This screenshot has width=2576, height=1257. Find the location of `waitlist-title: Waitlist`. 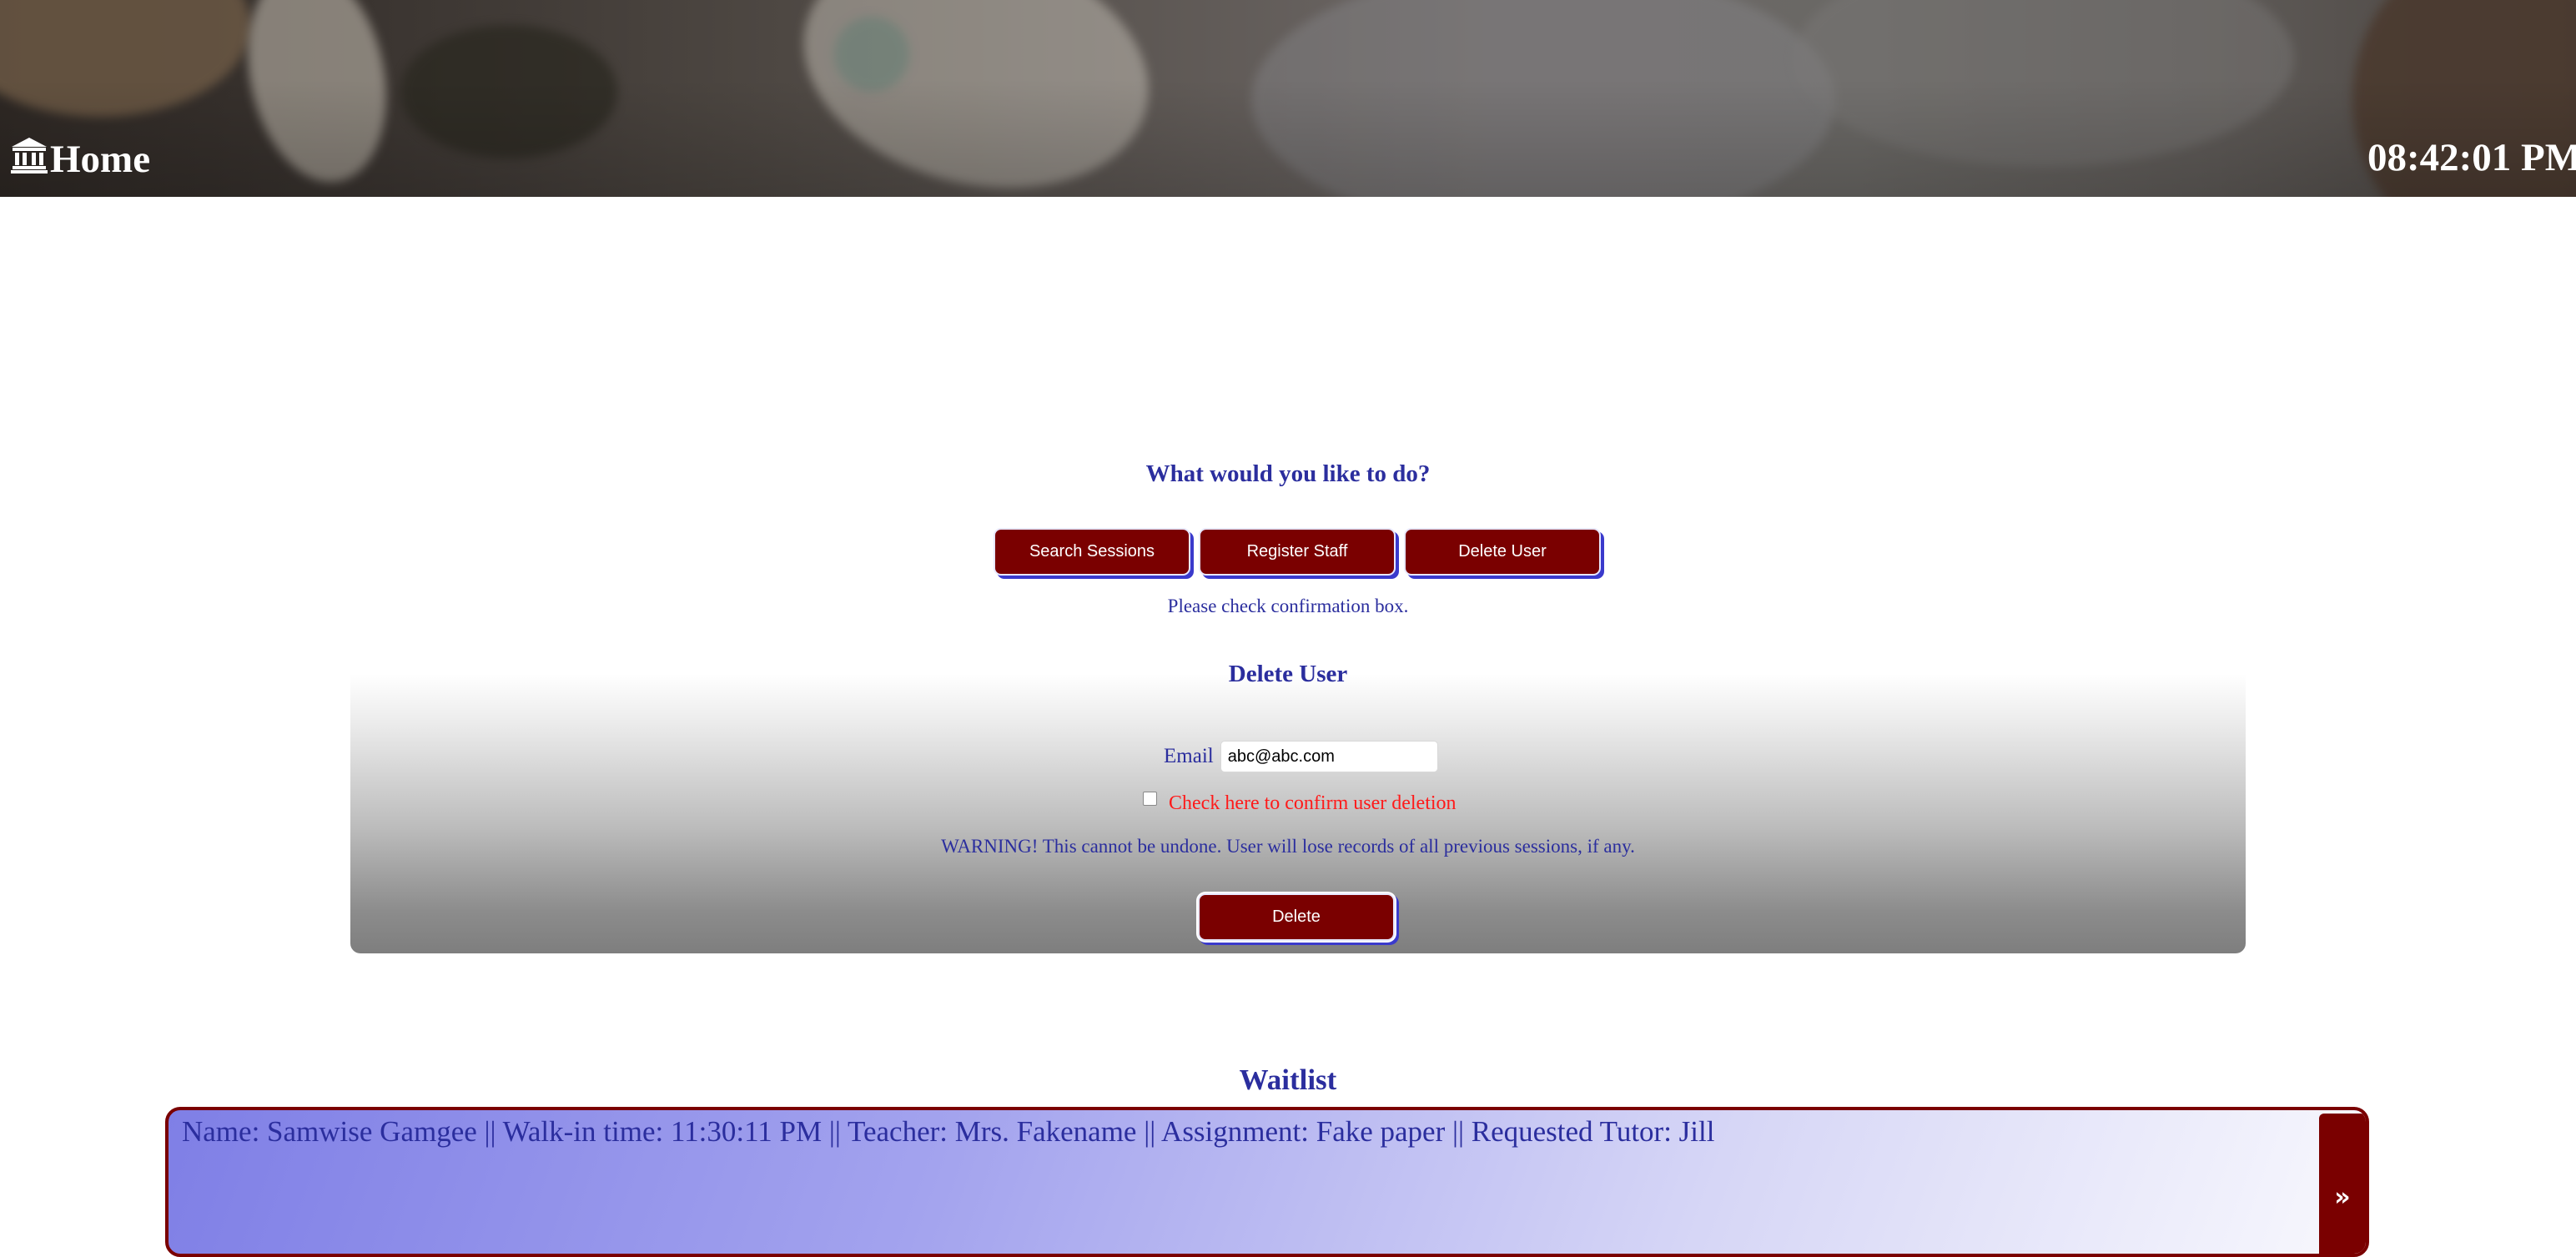

waitlist-title: Waitlist is located at coordinates (1288, 1079).